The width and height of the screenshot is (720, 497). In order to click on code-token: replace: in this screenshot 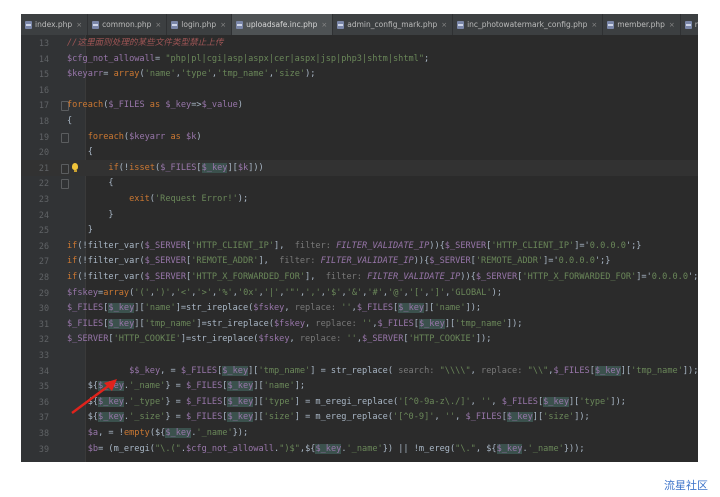, I will do `click(323, 339)`.